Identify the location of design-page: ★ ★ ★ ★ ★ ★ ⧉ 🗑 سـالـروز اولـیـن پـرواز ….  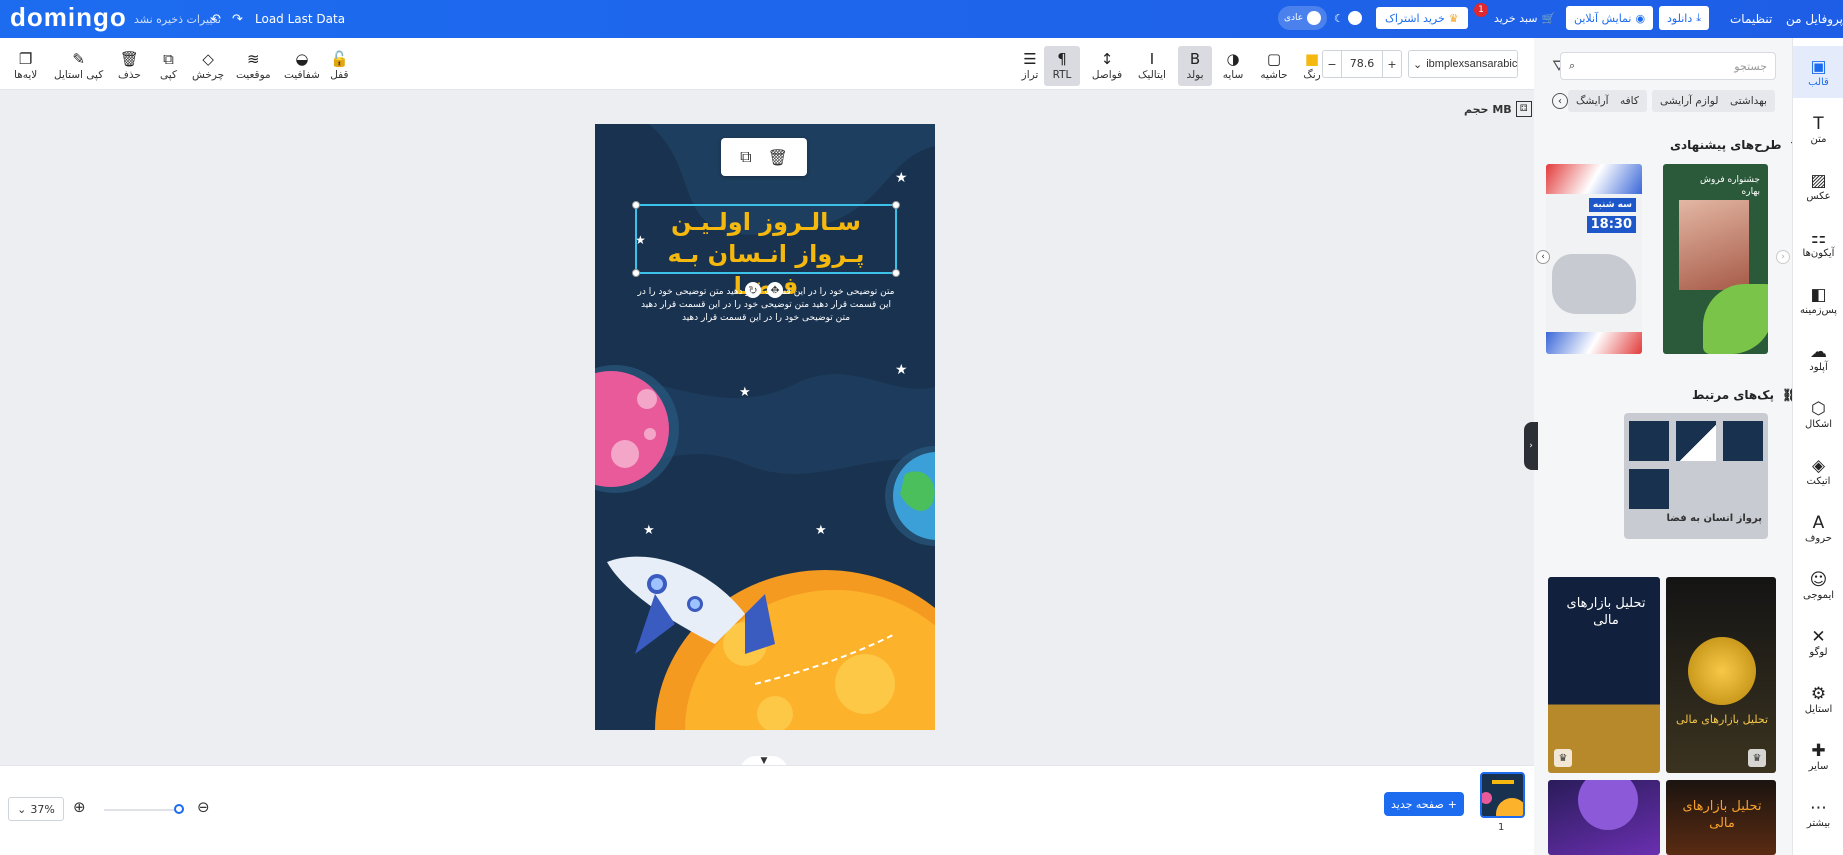
(765, 427).